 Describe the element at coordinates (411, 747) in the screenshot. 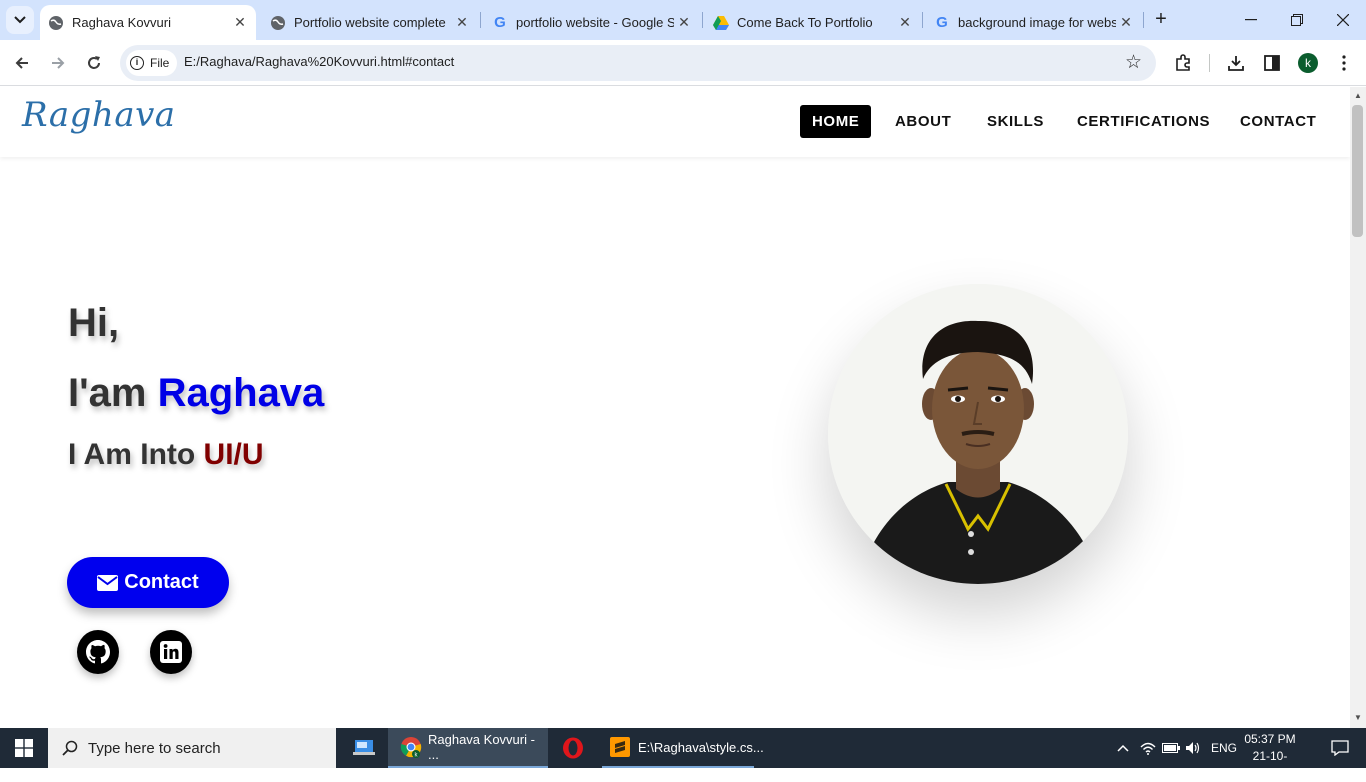

I see `chrome-icon: k` at that location.